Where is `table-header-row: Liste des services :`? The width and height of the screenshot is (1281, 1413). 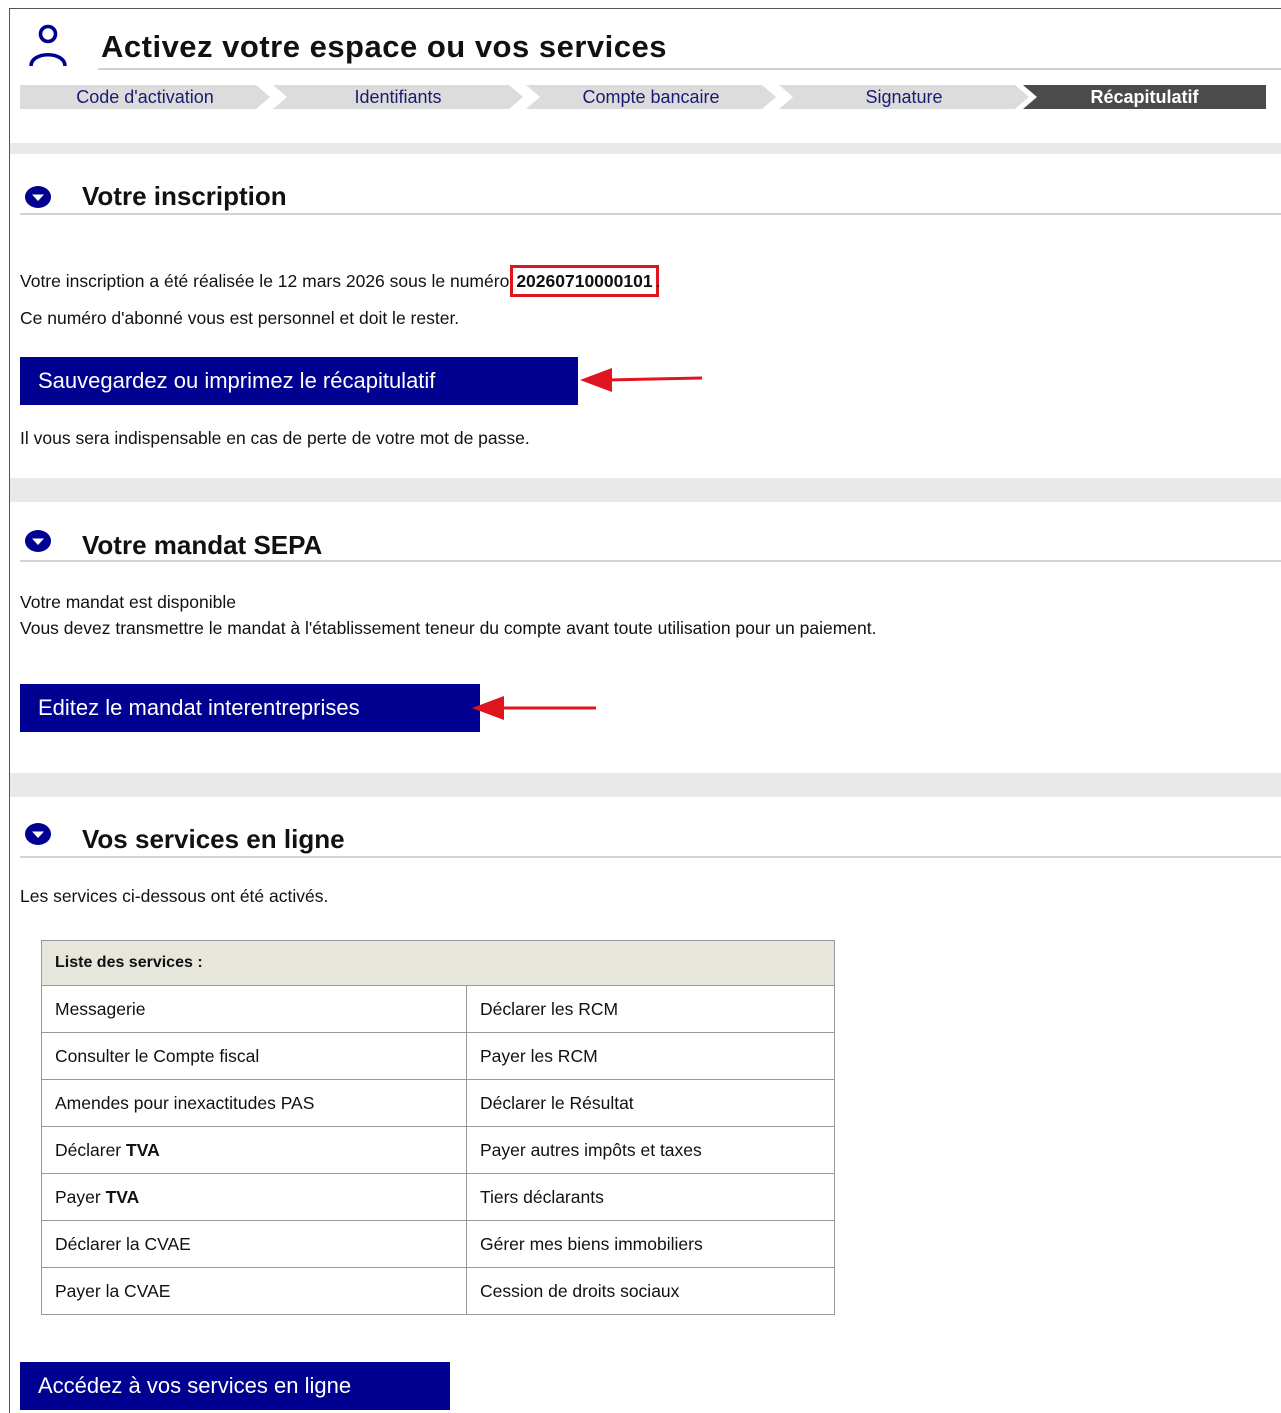 table-header-row: Liste des services : is located at coordinates (438, 963).